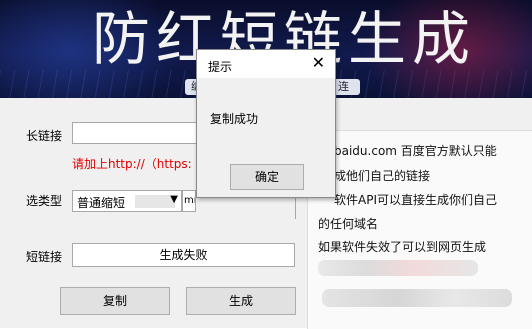 This screenshot has width=532, height=329. Describe the element at coordinates (266, 64) in the screenshot. I see `dialog-titlebar: 提示 ✕` at that location.